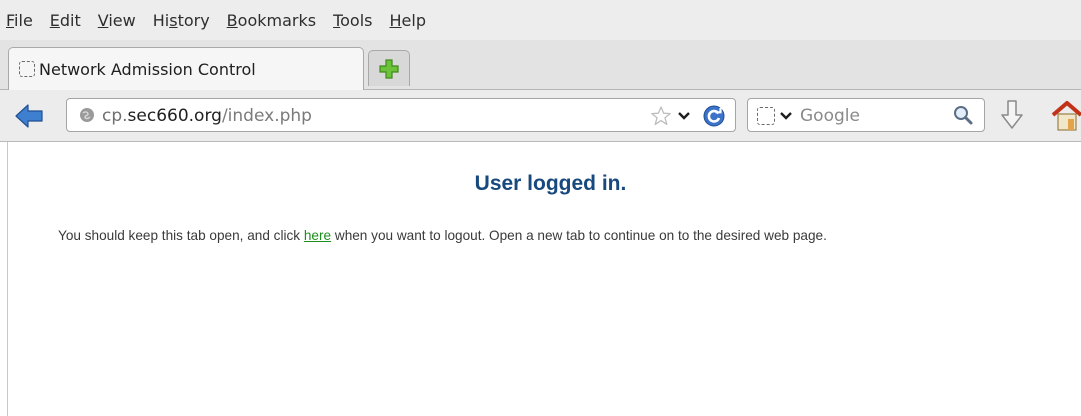 Image resolution: width=1081 pixels, height=416 pixels. I want to click on navigation-bar: cp.sec660.org/index.php Google, so click(540, 116).